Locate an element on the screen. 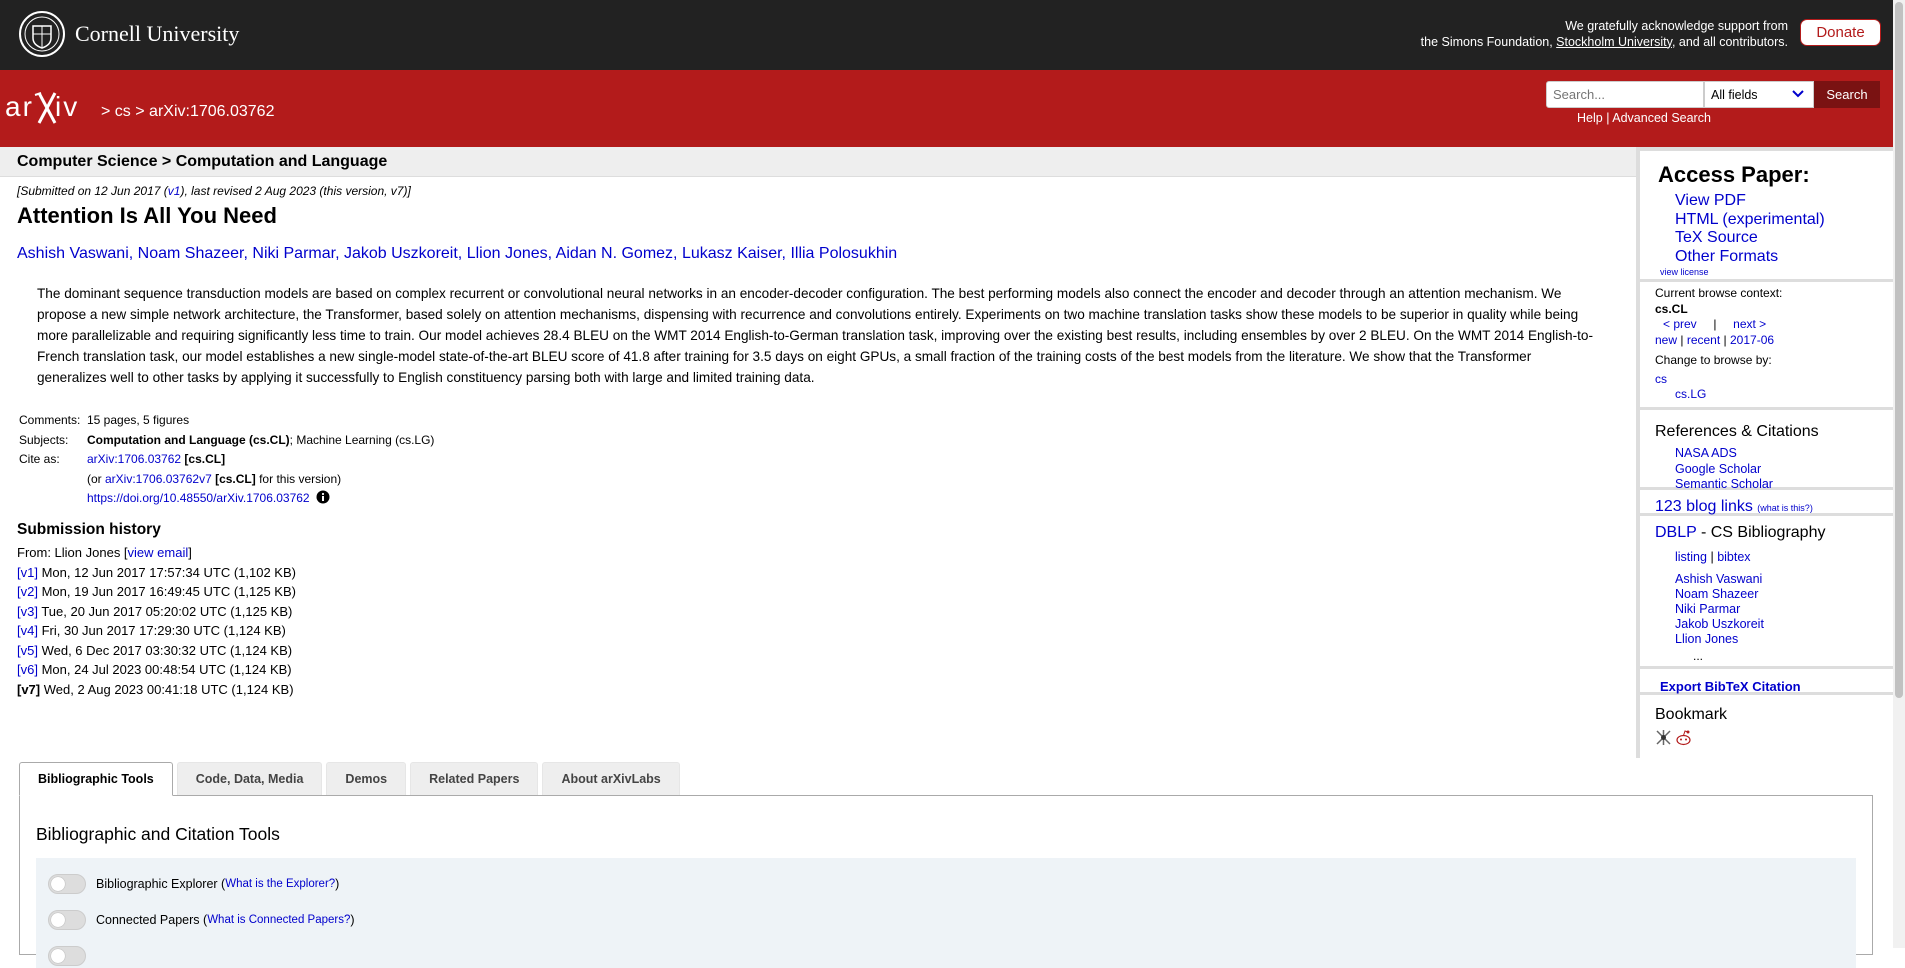 This screenshot has width=1905, height=968. new-link: new is located at coordinates (1666, 340).